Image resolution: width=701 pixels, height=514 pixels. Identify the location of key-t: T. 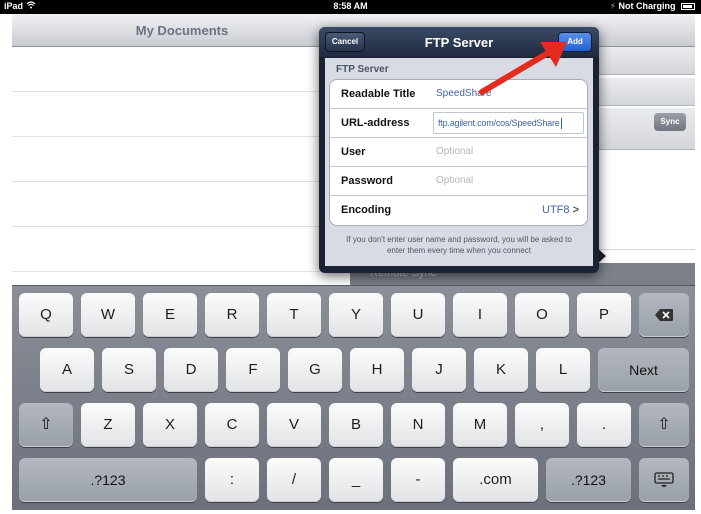
(294, 315).